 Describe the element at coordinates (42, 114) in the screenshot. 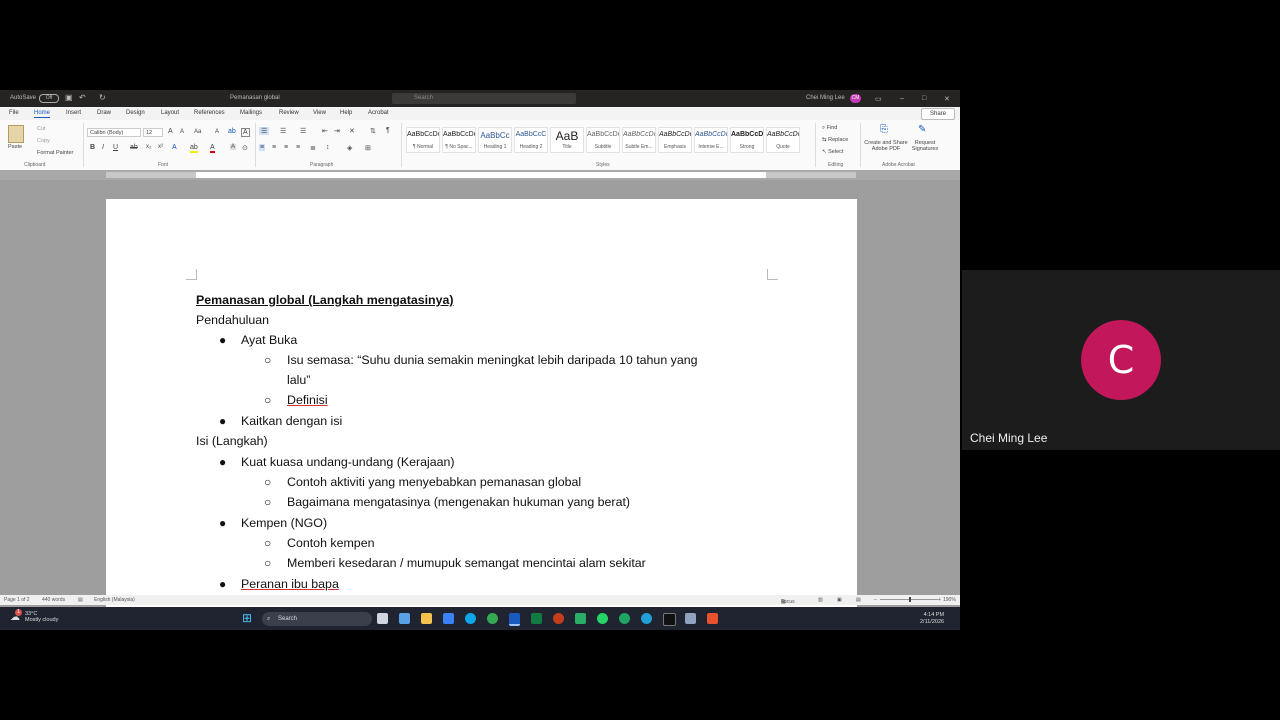

I see `tab-home: Home` at that location.